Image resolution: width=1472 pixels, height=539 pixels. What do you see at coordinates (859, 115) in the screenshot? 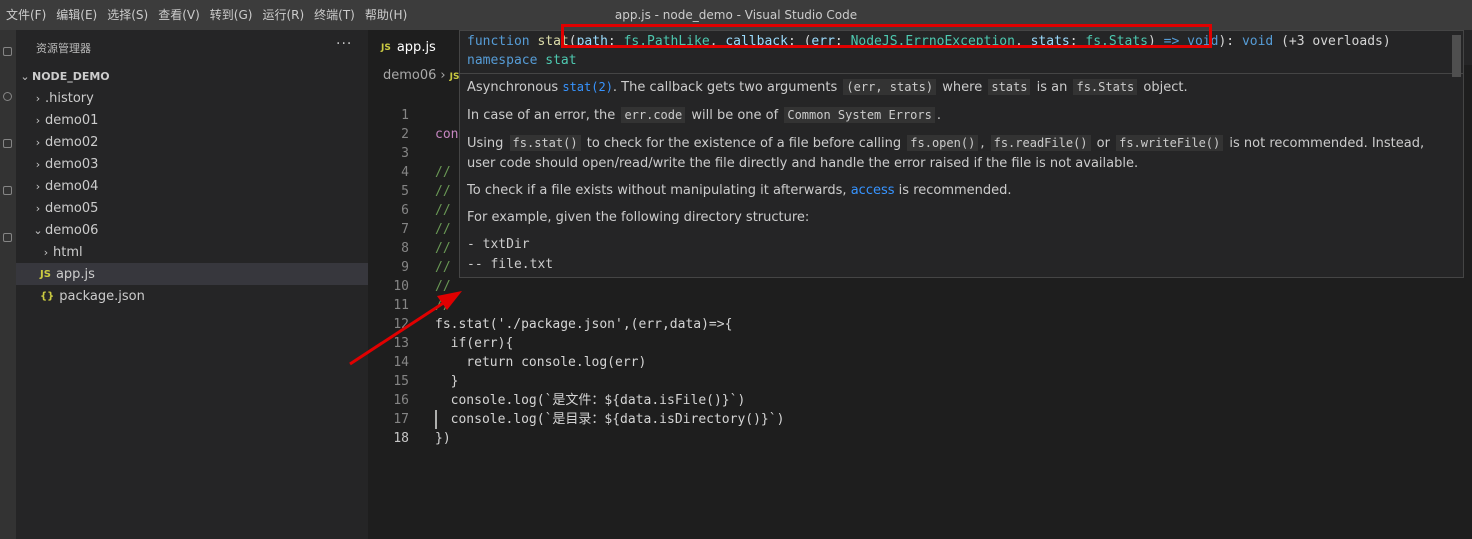
I see `doc-code: Common System Errors` at bounding box center [859, 115].